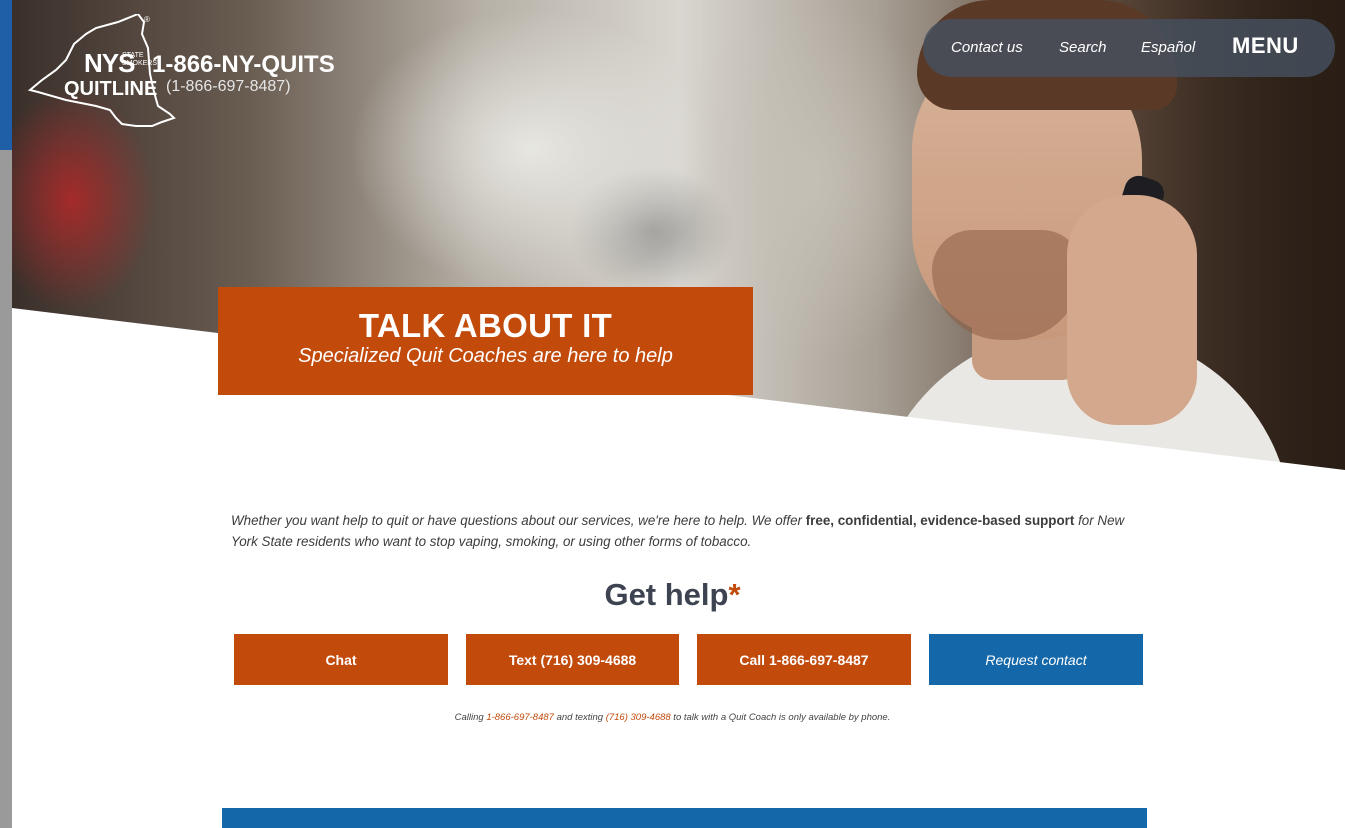 The height and width of the screenshot is (828, 1345). I want to click on nav-espanol: Español, so click(1168, 47).